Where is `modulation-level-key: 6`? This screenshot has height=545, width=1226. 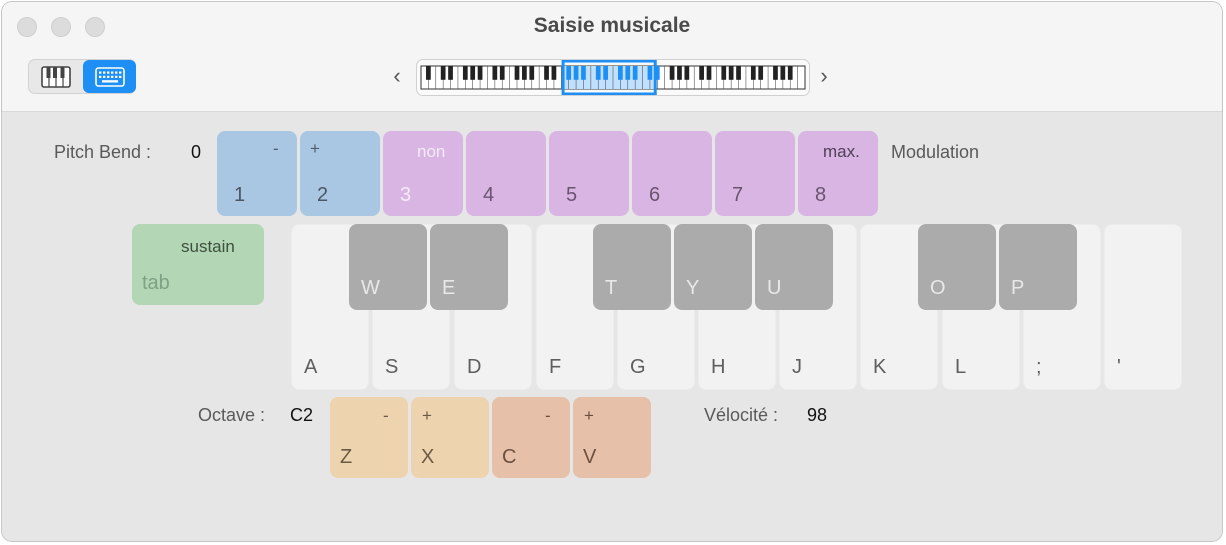
modulation-level-key: 6 is located at coordinates (672, 173).